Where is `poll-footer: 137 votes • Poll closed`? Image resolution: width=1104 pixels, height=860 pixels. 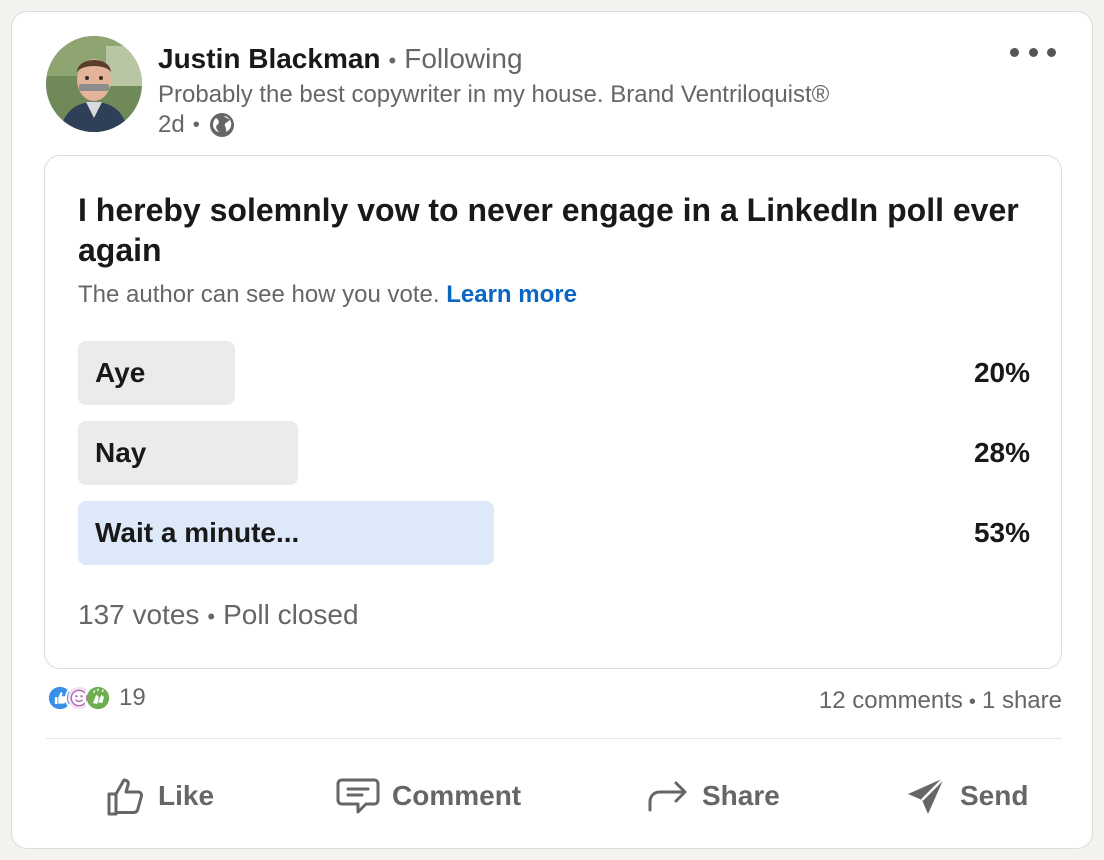 poll-footer: 137 votes • Poll closed is located at coordinates (218, 616).